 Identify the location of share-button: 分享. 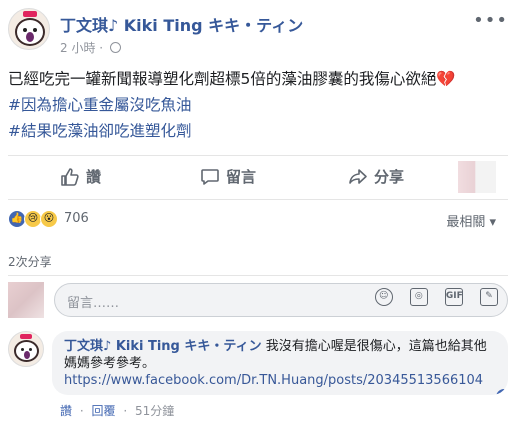
(376, 176).